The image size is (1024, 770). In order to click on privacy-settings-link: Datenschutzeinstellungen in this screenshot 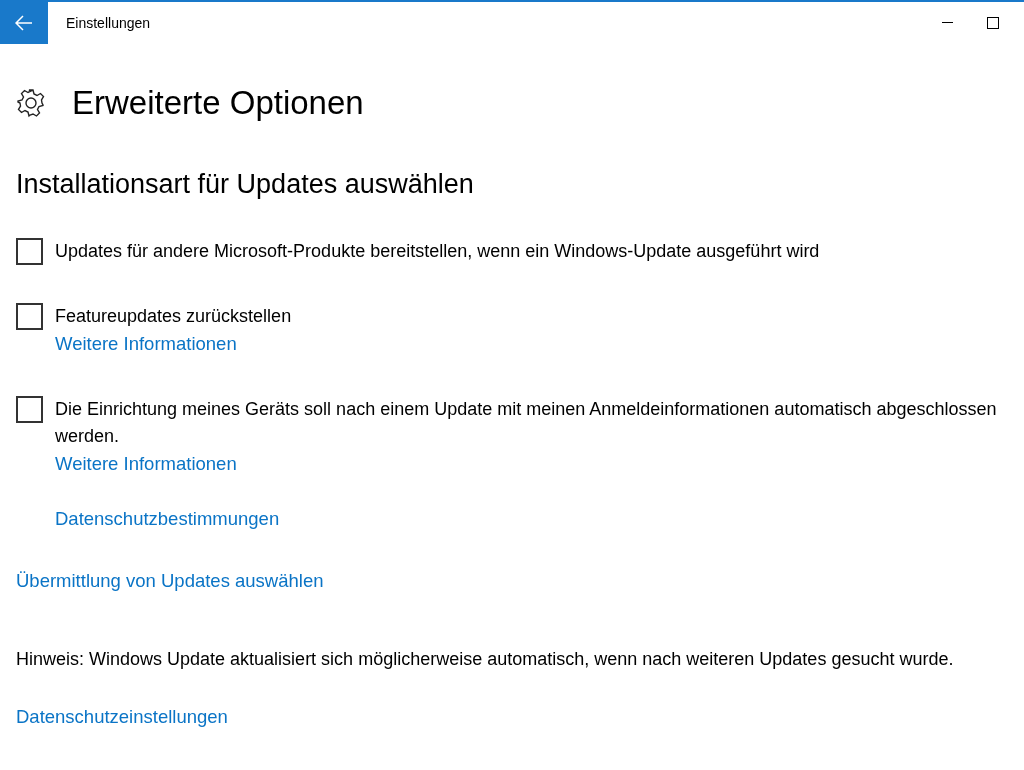, I will do `click(122, 716)`.